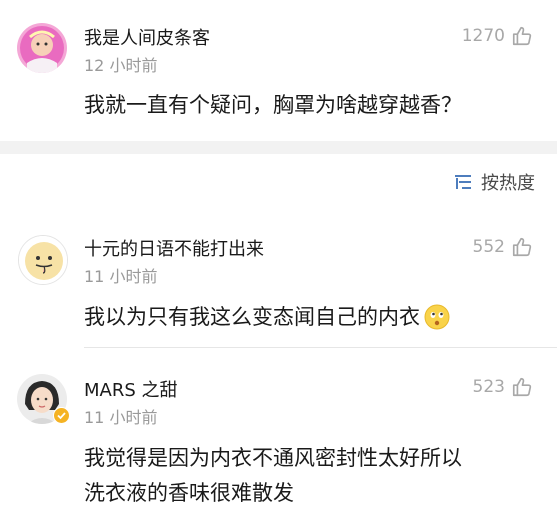  I want to click on like-count: 523, so click(488, 387).